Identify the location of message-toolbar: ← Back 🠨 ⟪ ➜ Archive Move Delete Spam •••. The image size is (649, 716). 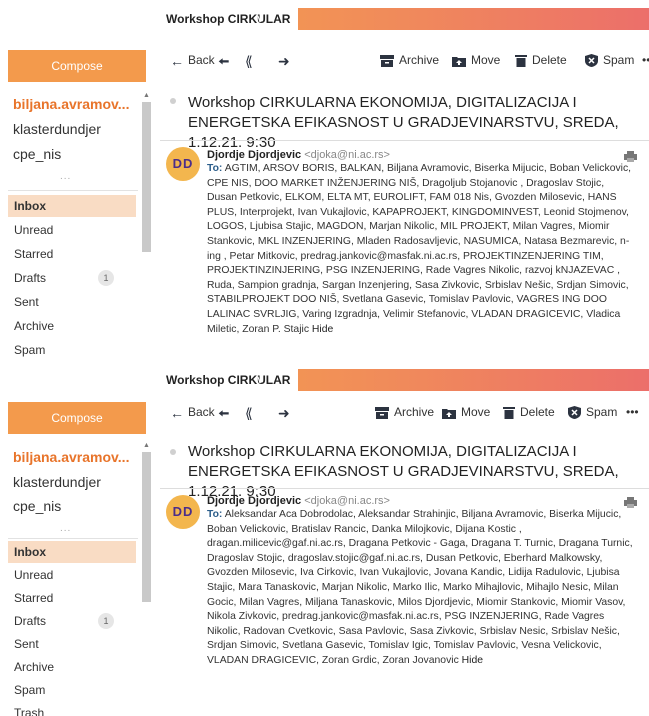
(409, 60).